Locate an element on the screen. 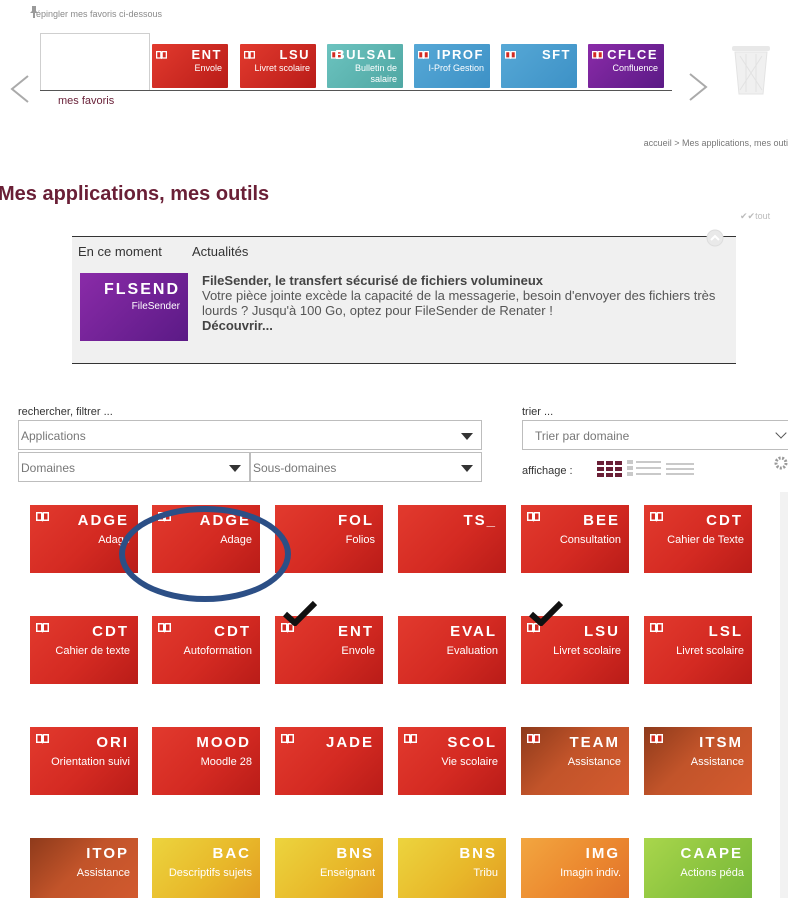 This screenshot has width=788, height=898. app-tile-itsm: ITSM Assistance is located at coordinates (698, 761).